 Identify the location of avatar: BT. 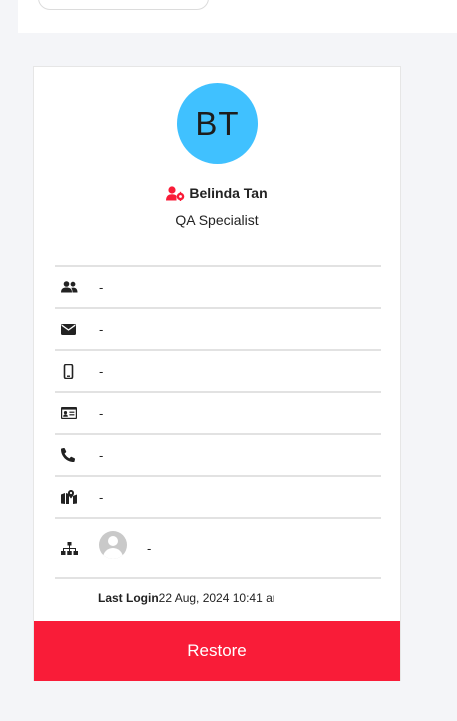
(217, 123).